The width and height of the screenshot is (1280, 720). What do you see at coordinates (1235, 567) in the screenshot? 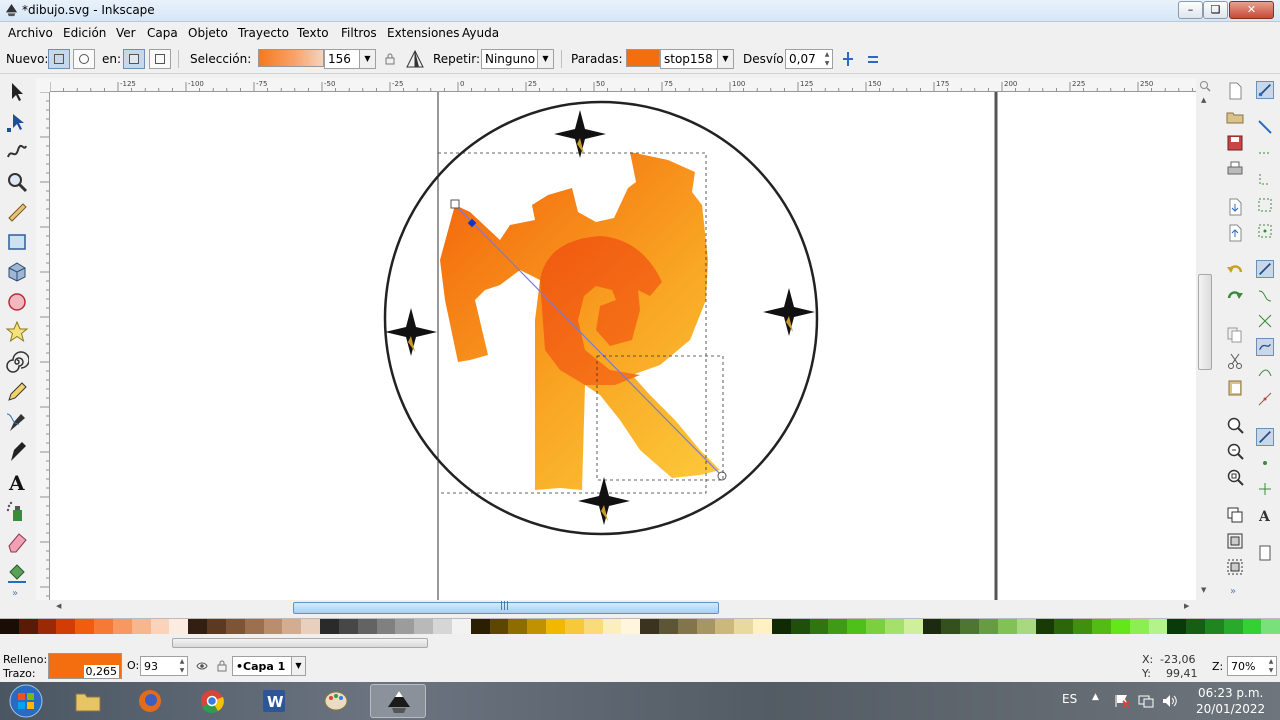
I see `ungroup-icon` at bounding box center [1235, 567].